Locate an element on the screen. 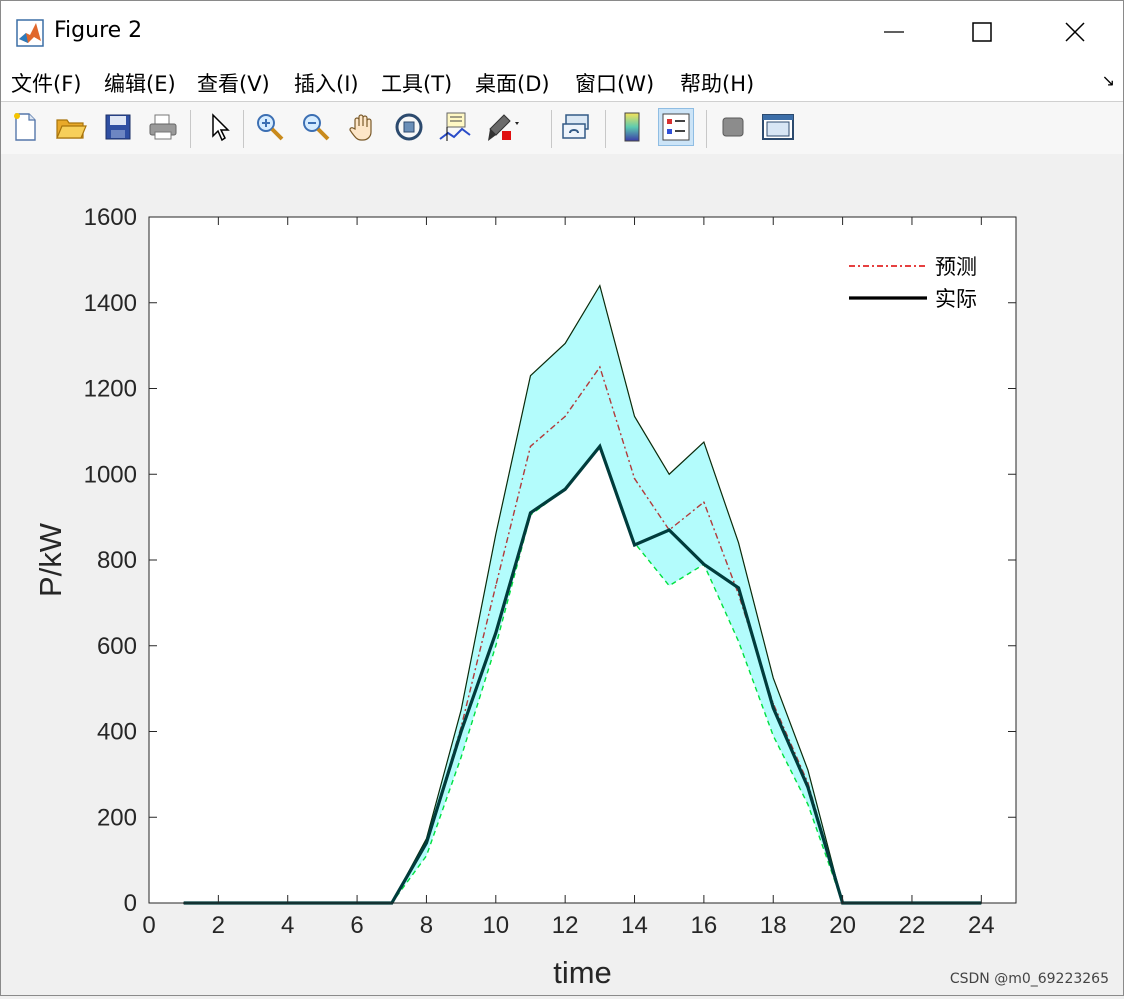 This screenshot has height=999, width=1124. menu-view: 查看(V) is located at coordinates (233, 83).